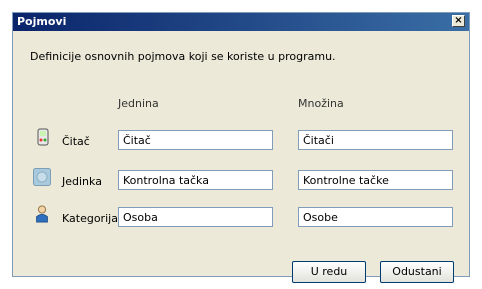 The height and width of the screenshot is (289, 482). What do you see at coordinates (43, 137) in the screenshot?
I see `reader-icon` at bounding box center [43, 137].